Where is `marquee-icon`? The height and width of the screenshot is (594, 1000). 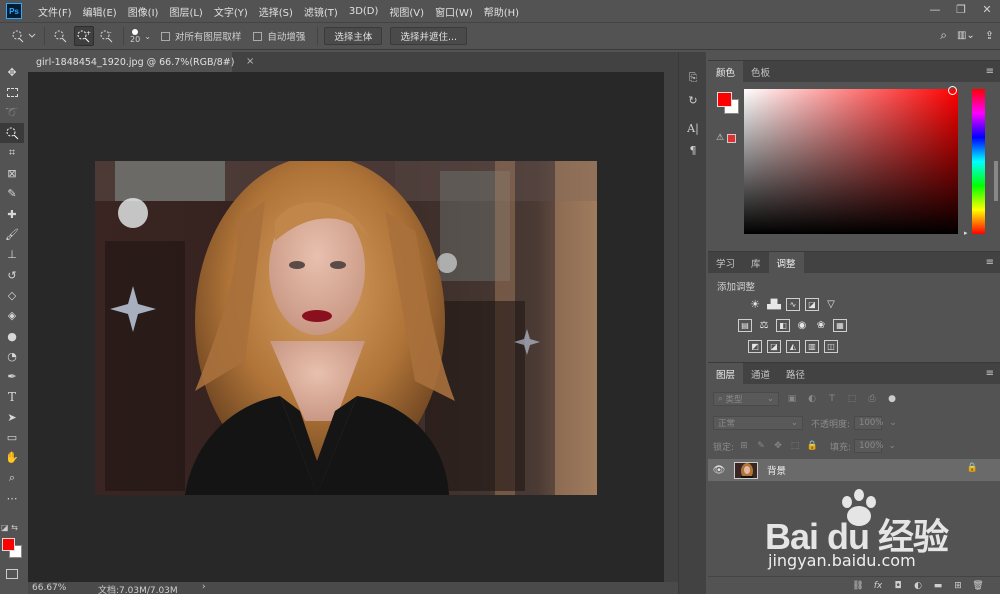
marquee-icon is located at coordinates (12, 92).